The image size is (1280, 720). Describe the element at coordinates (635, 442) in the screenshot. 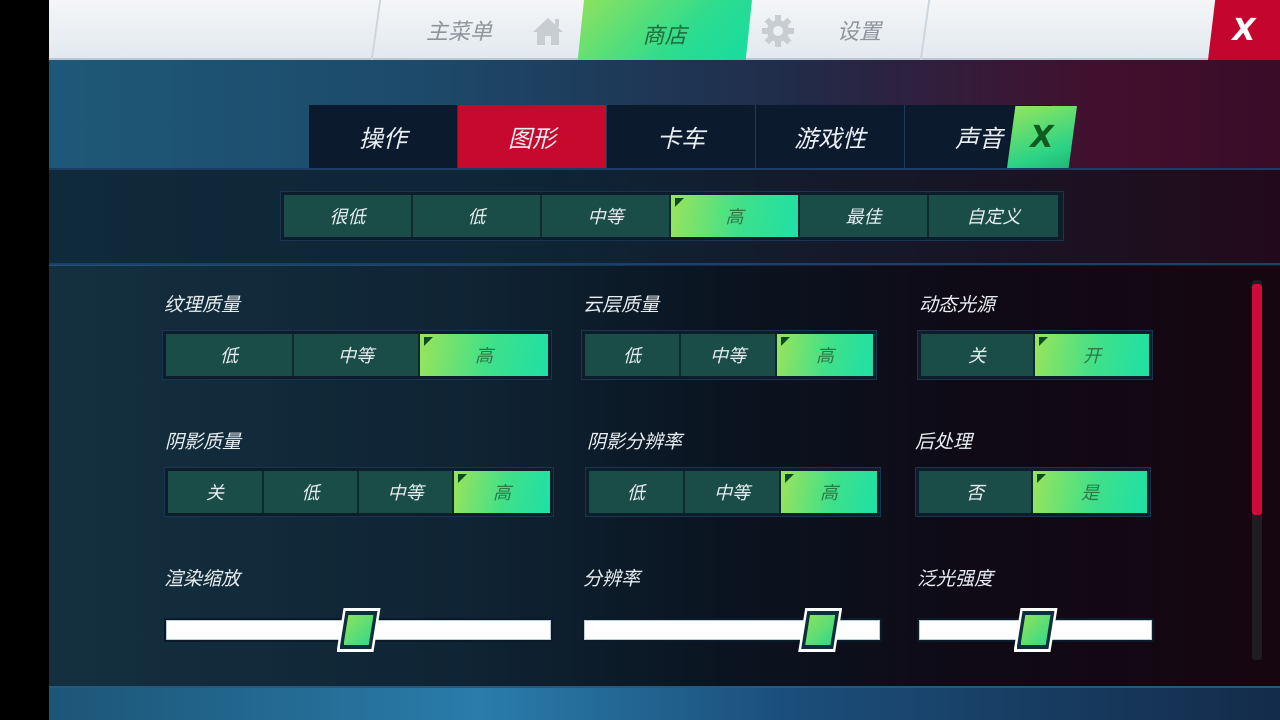

I see `shadow-resolution-label: 阴影分辨率` at that location.